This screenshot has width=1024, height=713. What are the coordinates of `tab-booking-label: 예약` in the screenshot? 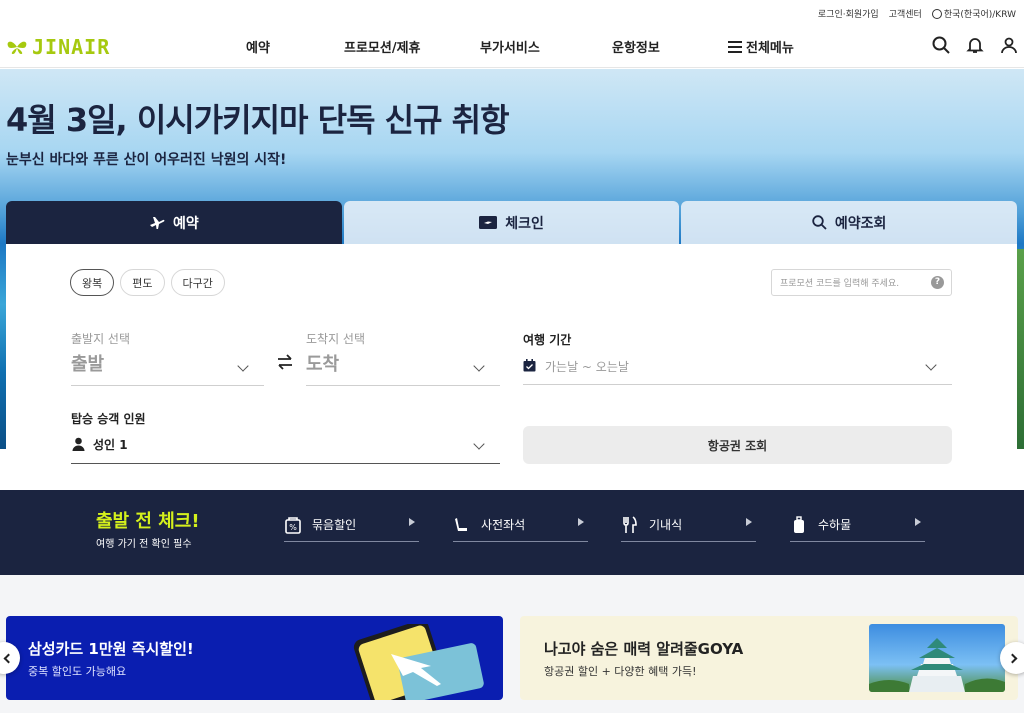 It's located at (185, 223).